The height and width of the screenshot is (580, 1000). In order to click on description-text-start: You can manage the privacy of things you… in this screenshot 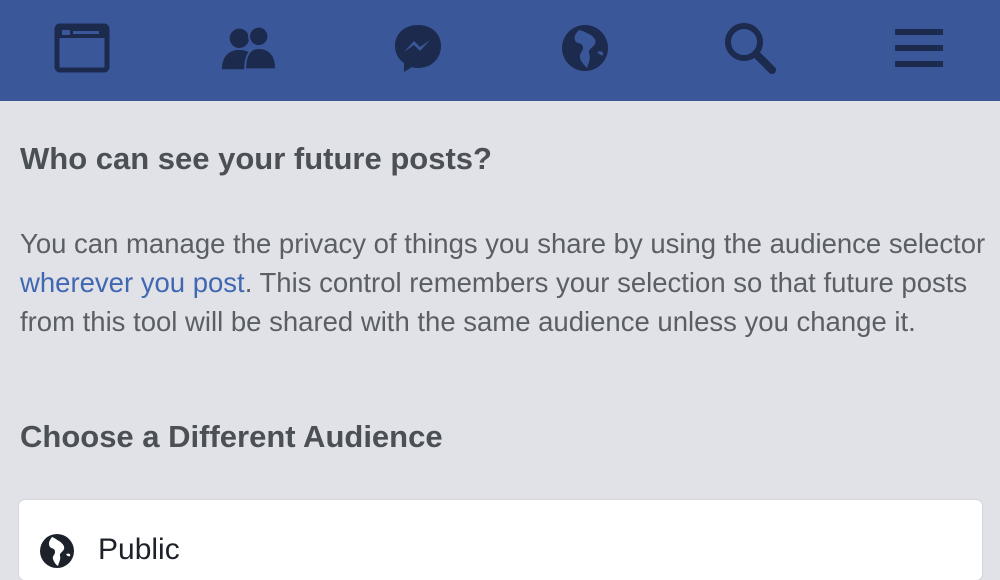, I will do `click(503, 243)`.